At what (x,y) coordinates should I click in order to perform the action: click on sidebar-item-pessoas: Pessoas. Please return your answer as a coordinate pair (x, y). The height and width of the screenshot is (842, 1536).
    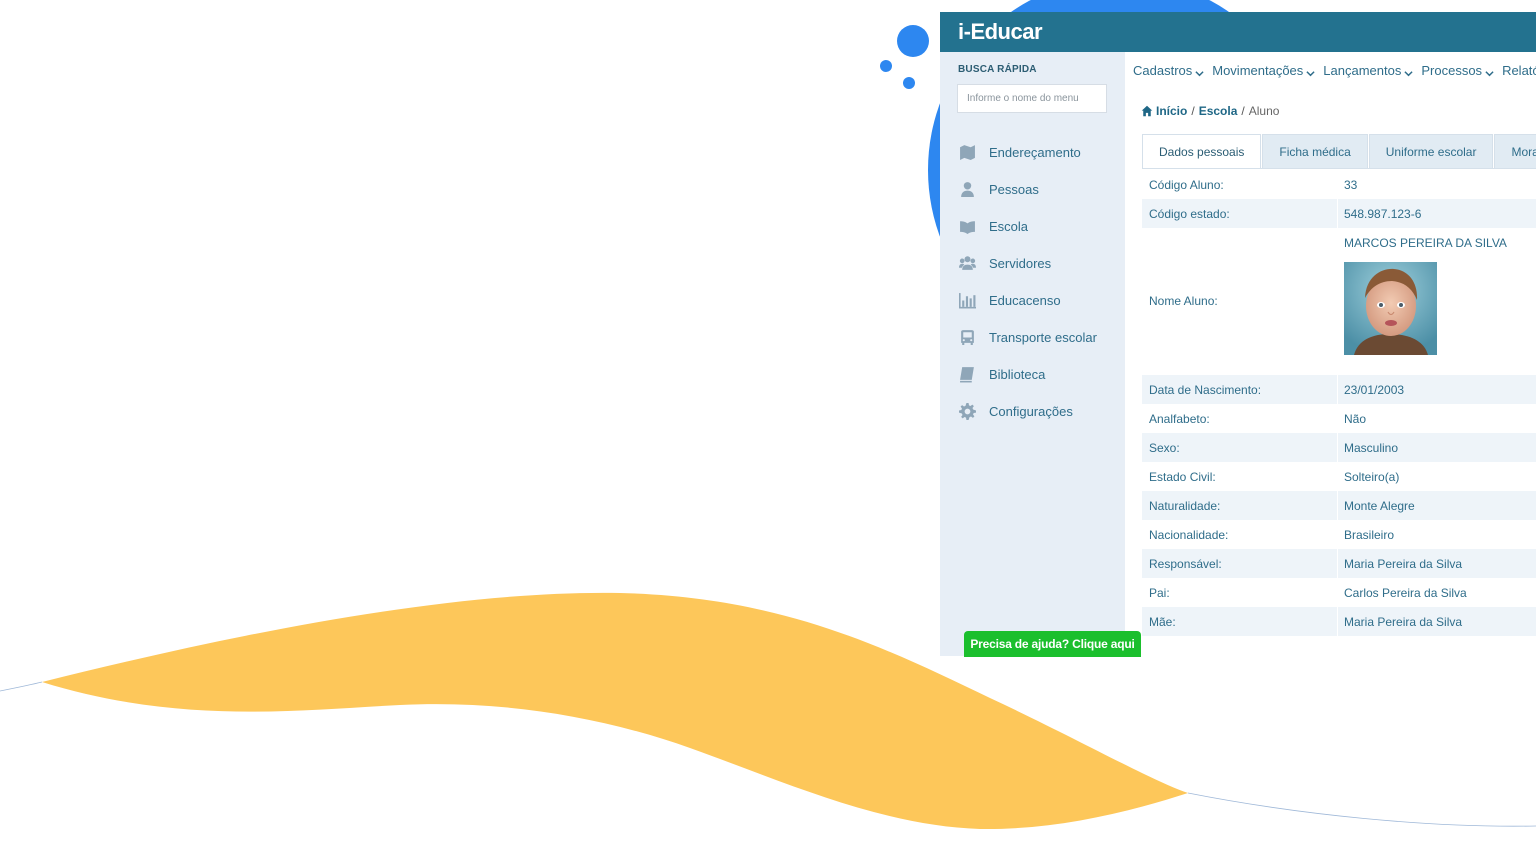
    Looking at the image, I should click on (1032, 189).